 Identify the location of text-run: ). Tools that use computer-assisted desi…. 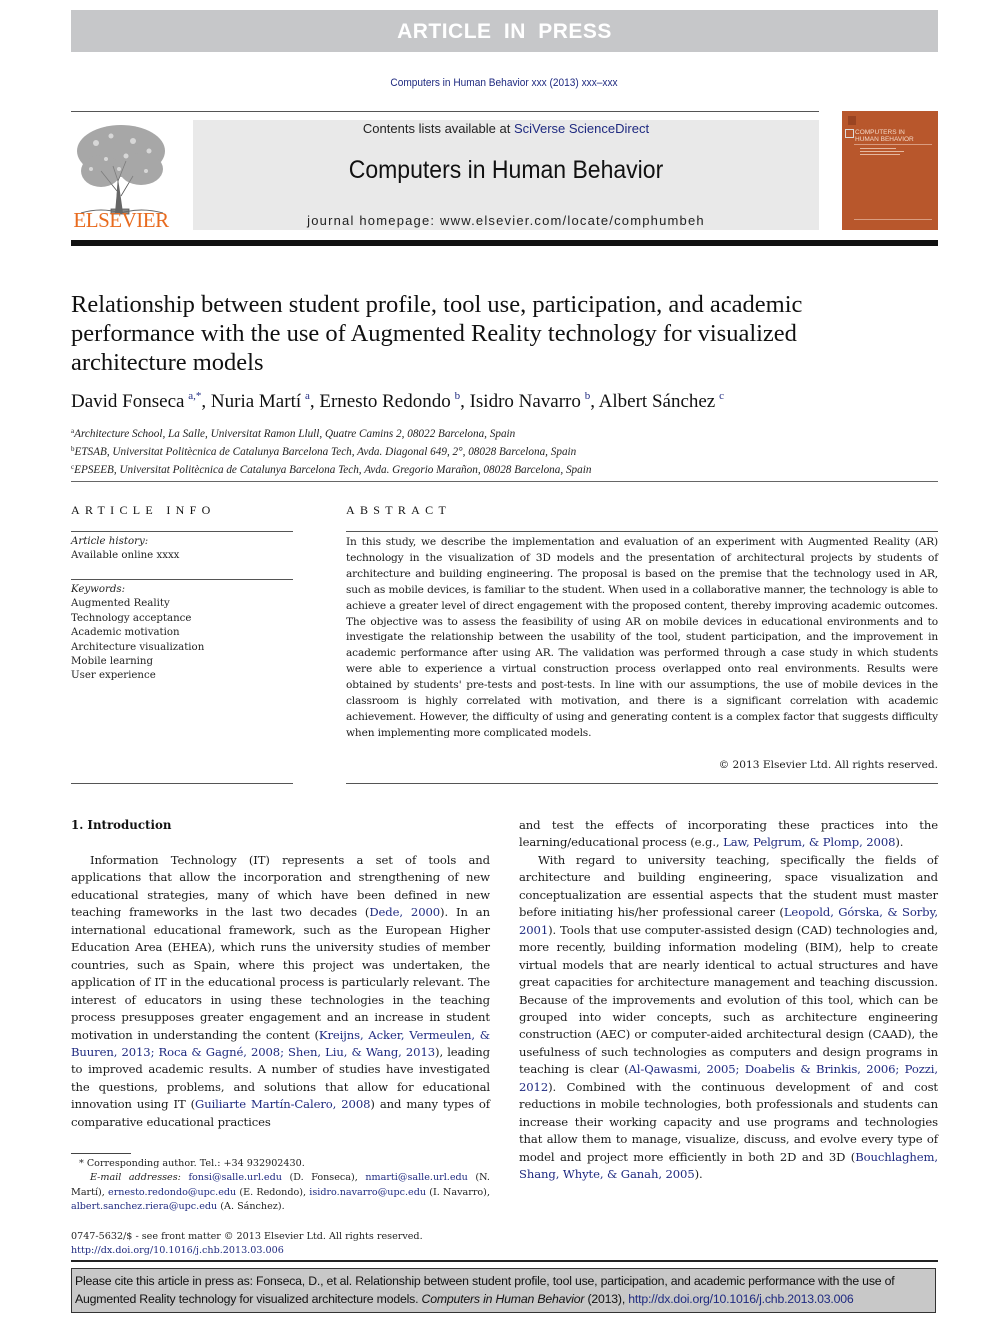
(728, 999).